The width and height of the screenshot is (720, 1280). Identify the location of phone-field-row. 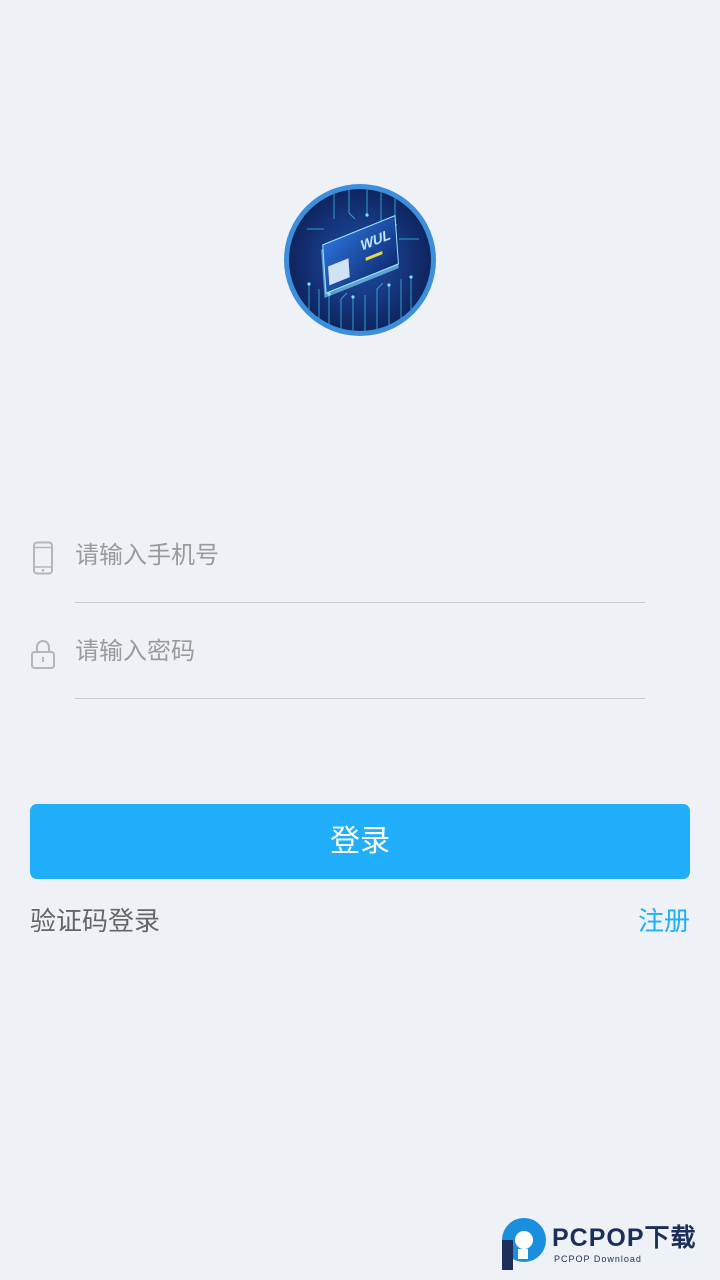
(360, 568).